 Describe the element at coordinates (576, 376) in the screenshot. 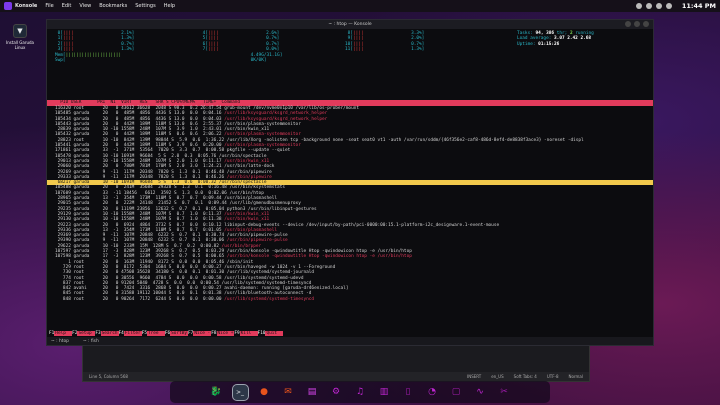

I see `view-mode: Normal` at that location.